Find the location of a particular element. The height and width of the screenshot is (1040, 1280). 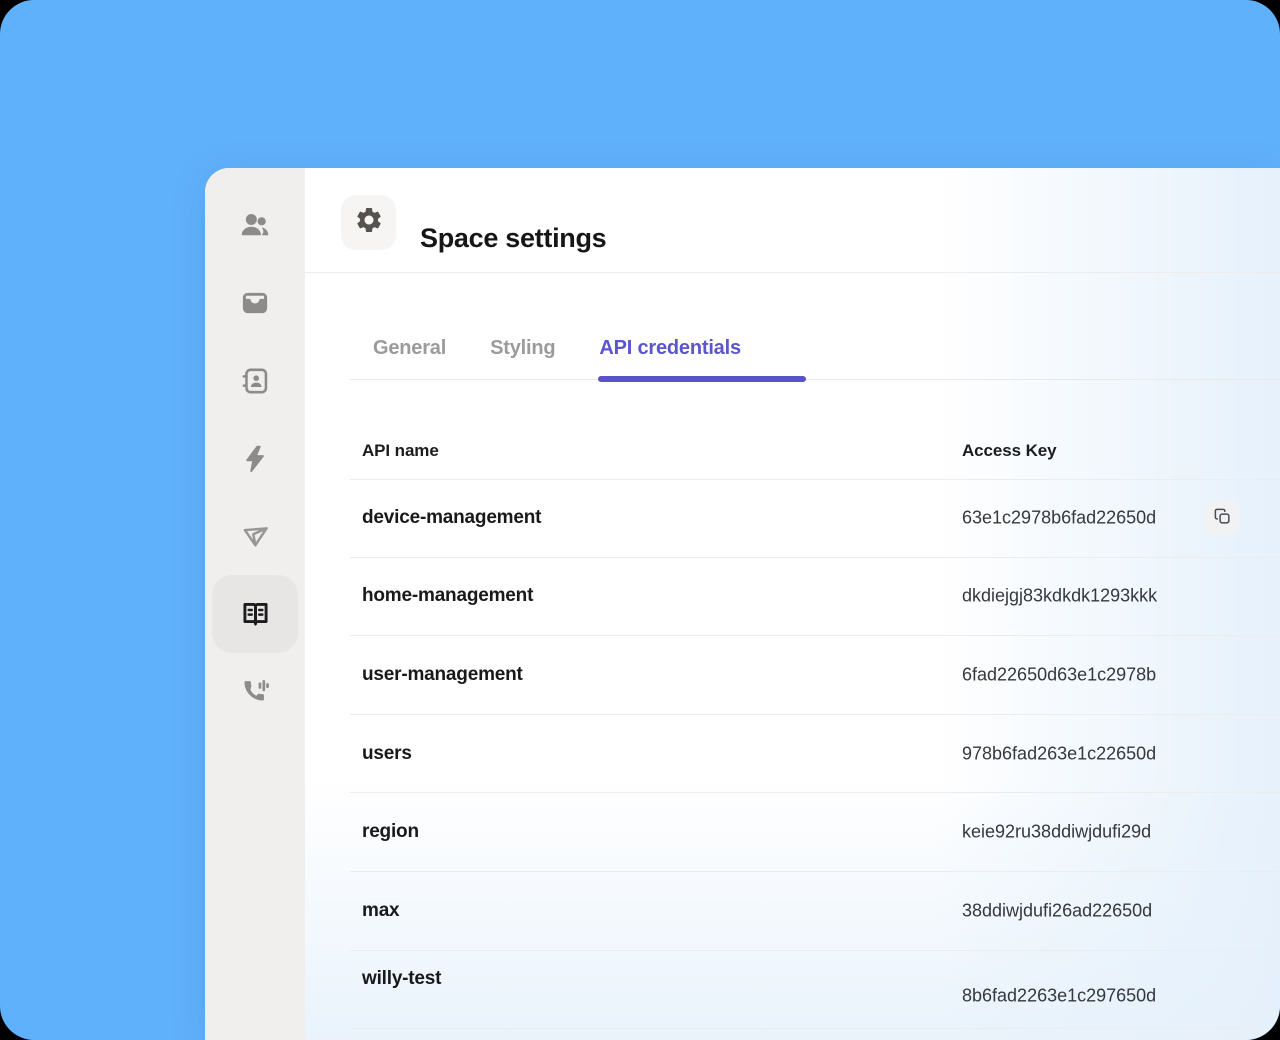

sidebar-item-calls is located at coordinates (255, 690).